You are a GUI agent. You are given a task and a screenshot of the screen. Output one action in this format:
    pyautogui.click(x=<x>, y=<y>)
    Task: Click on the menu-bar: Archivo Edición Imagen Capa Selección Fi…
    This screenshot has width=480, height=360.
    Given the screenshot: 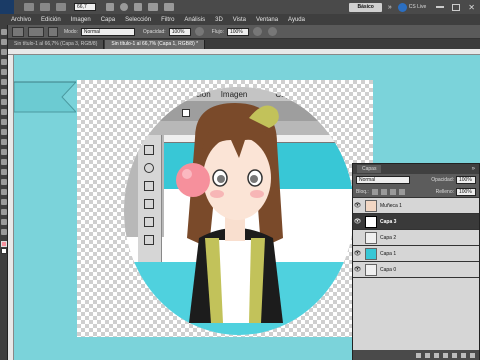 What is the action you would take?
    pyautogui.click(x=240, y=19)
    